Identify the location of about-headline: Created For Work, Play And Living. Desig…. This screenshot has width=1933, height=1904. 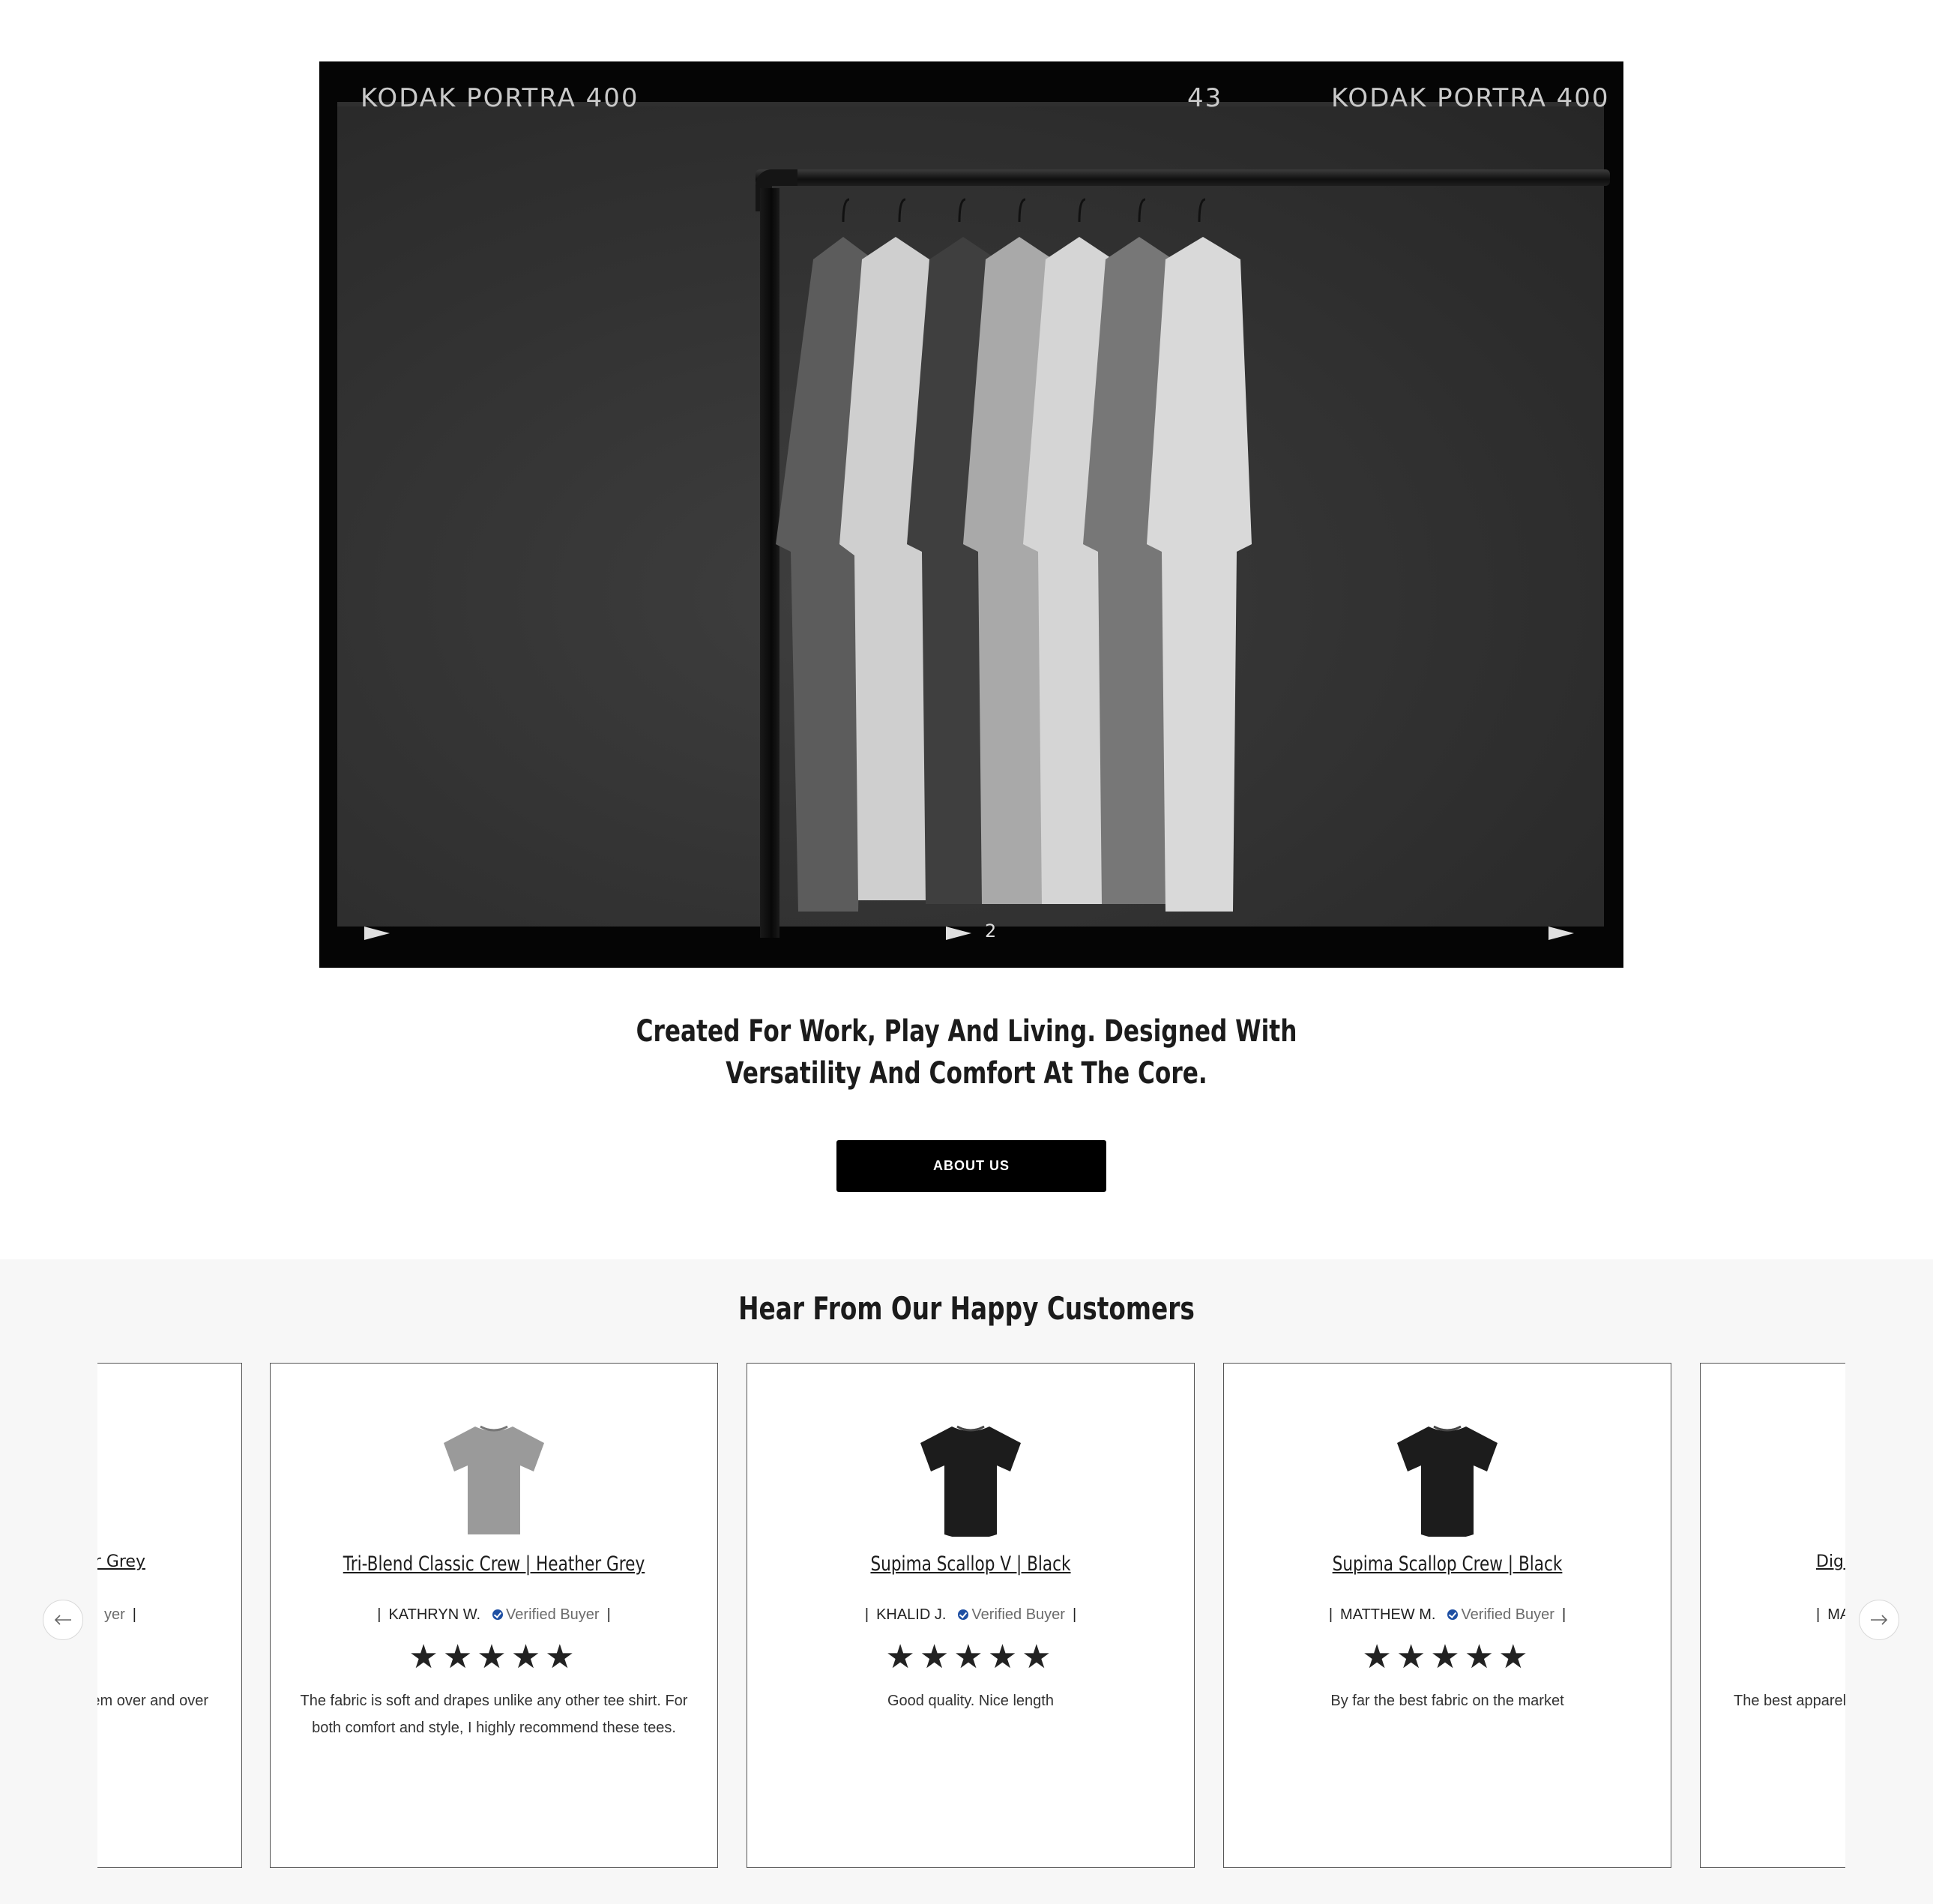
(967, 1052).